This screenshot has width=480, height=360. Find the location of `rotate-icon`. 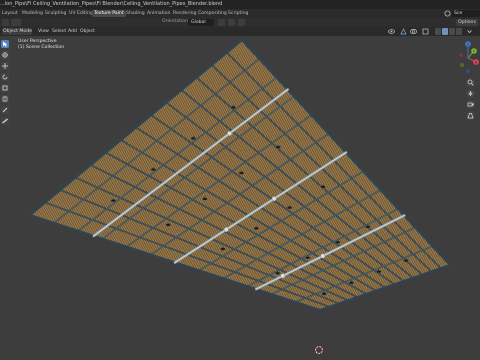

rotate-icon is located at coordinates (5, 77).